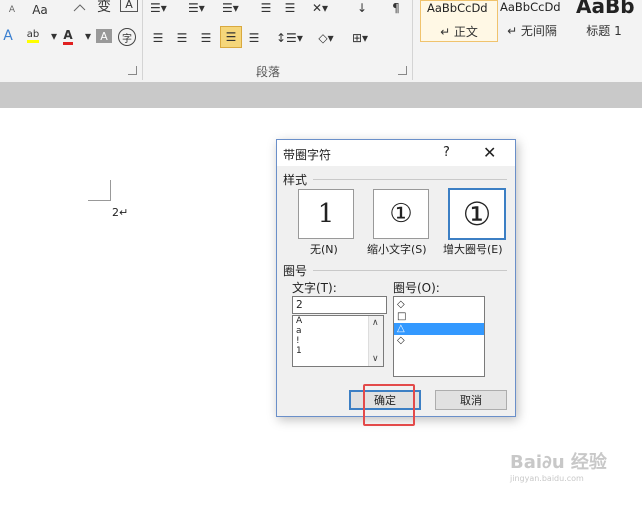 The image size is (642, 518). What do you see at coordinates (12, 10) in the screenshot?
I see `font-size-a-button: A` at bounding box center [12, 10].